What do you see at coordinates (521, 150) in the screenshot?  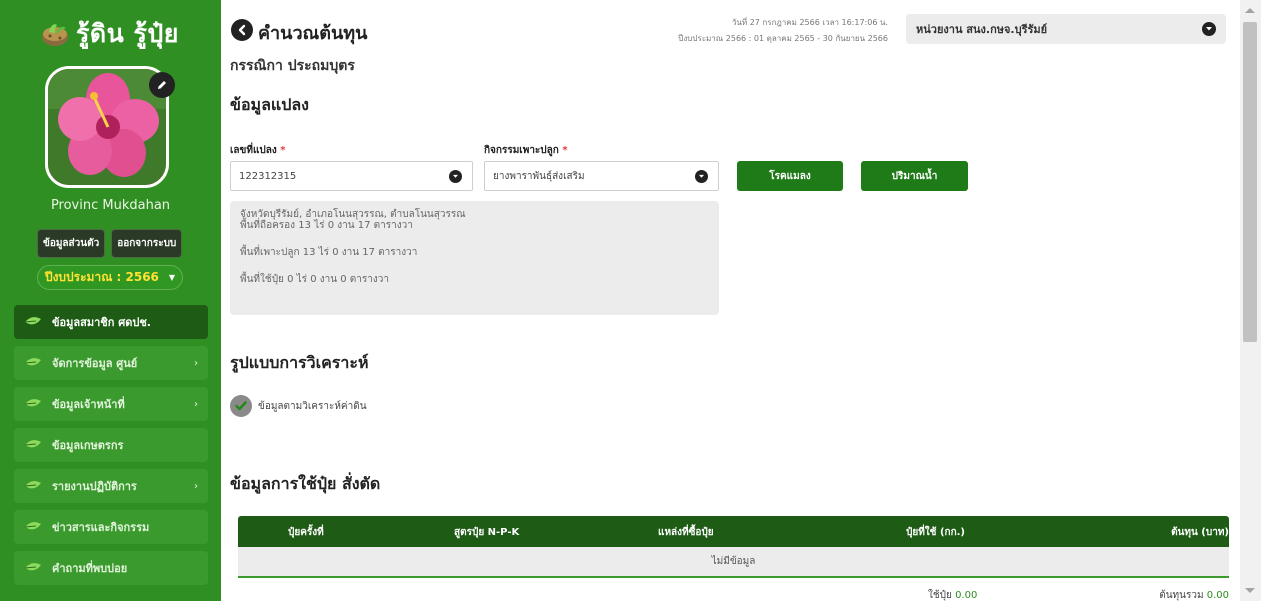 I see `activity-label-text: กิจกรรมเพาะปลูก` at bounding box center [521, 150].